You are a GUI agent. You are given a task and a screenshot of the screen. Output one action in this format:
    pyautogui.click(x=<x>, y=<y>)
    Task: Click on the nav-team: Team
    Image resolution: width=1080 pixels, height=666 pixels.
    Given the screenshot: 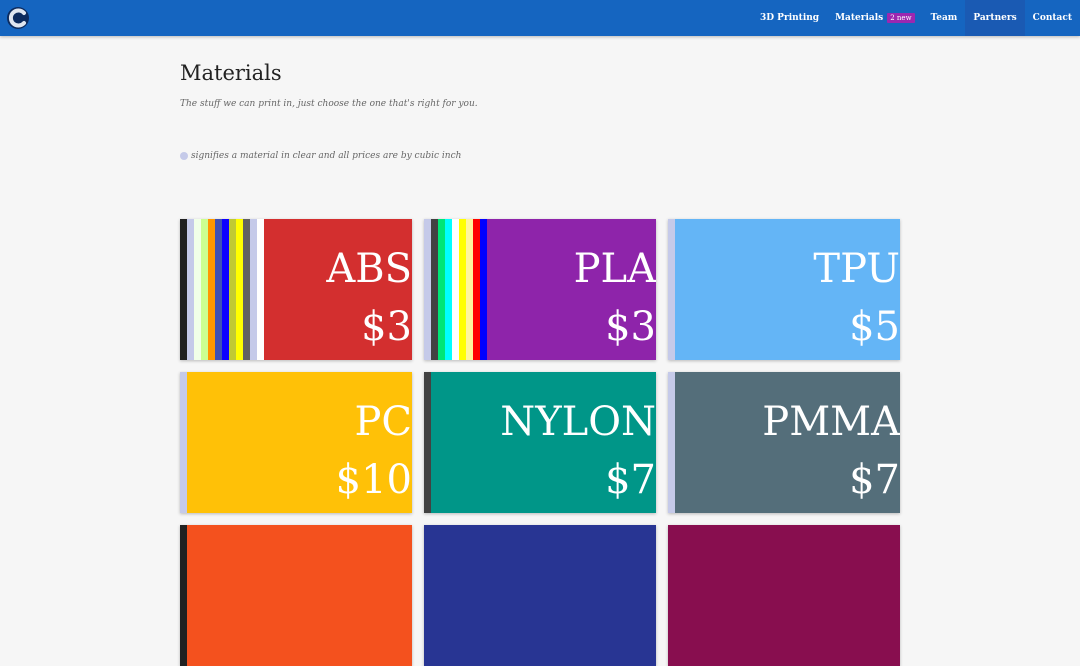 What is the action you would take?
    pyautogui.click(x=944, y=18)
    